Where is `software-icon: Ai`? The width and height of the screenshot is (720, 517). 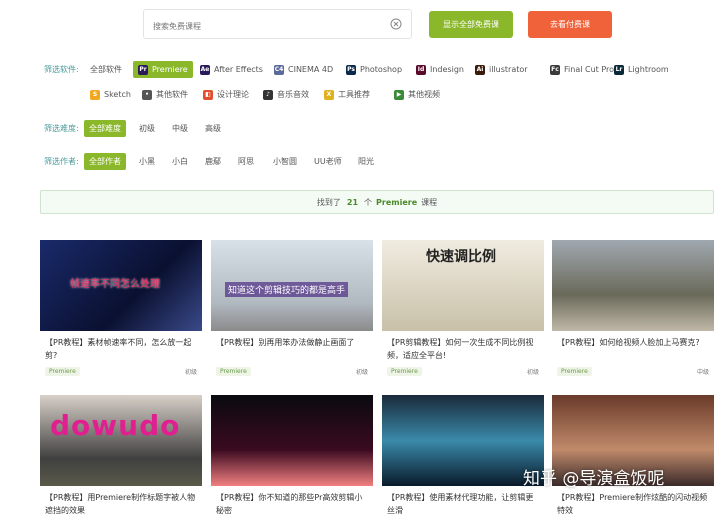 software-icon: Ai is located at coordinates (480, 69).